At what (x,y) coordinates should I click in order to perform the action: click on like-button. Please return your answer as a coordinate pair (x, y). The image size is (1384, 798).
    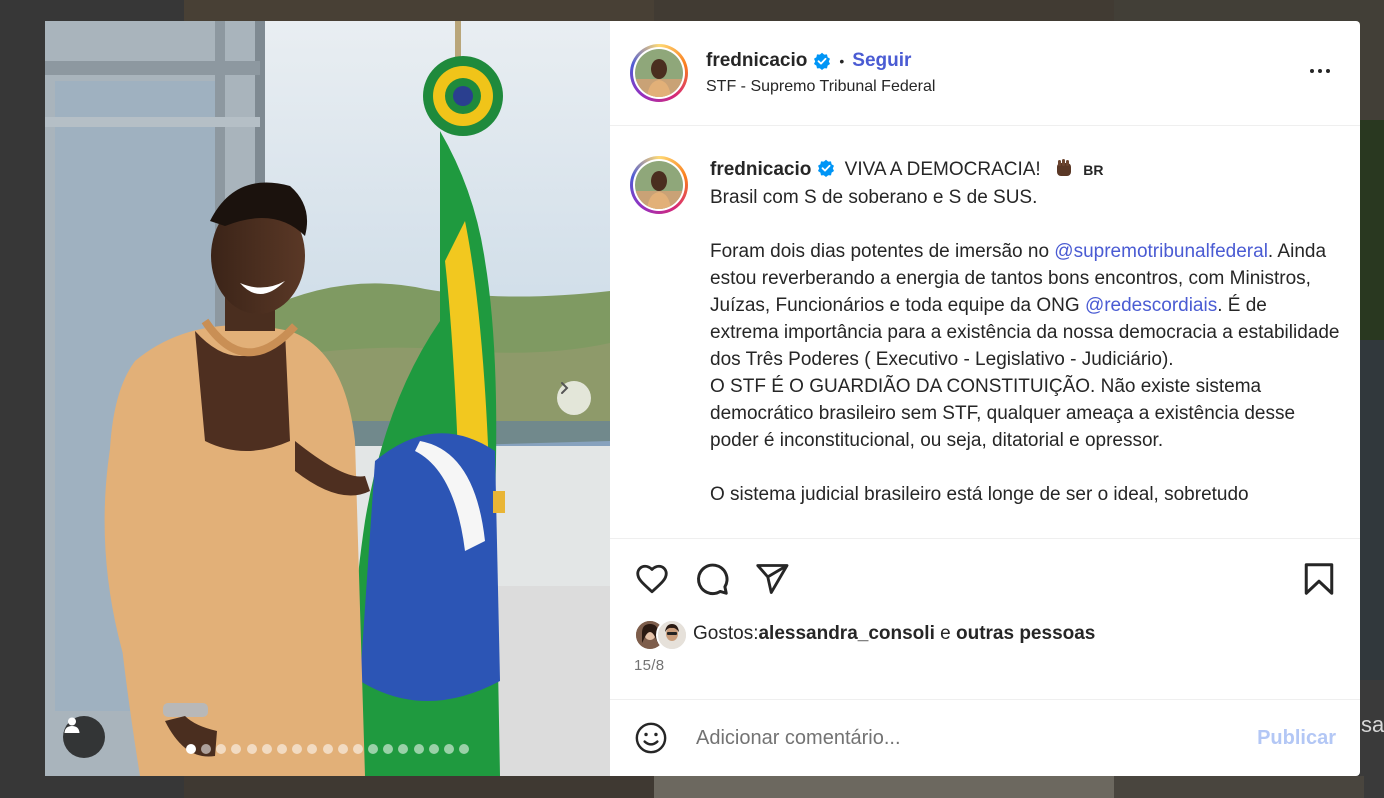
    Looking at the image, I should click on (652, 581).